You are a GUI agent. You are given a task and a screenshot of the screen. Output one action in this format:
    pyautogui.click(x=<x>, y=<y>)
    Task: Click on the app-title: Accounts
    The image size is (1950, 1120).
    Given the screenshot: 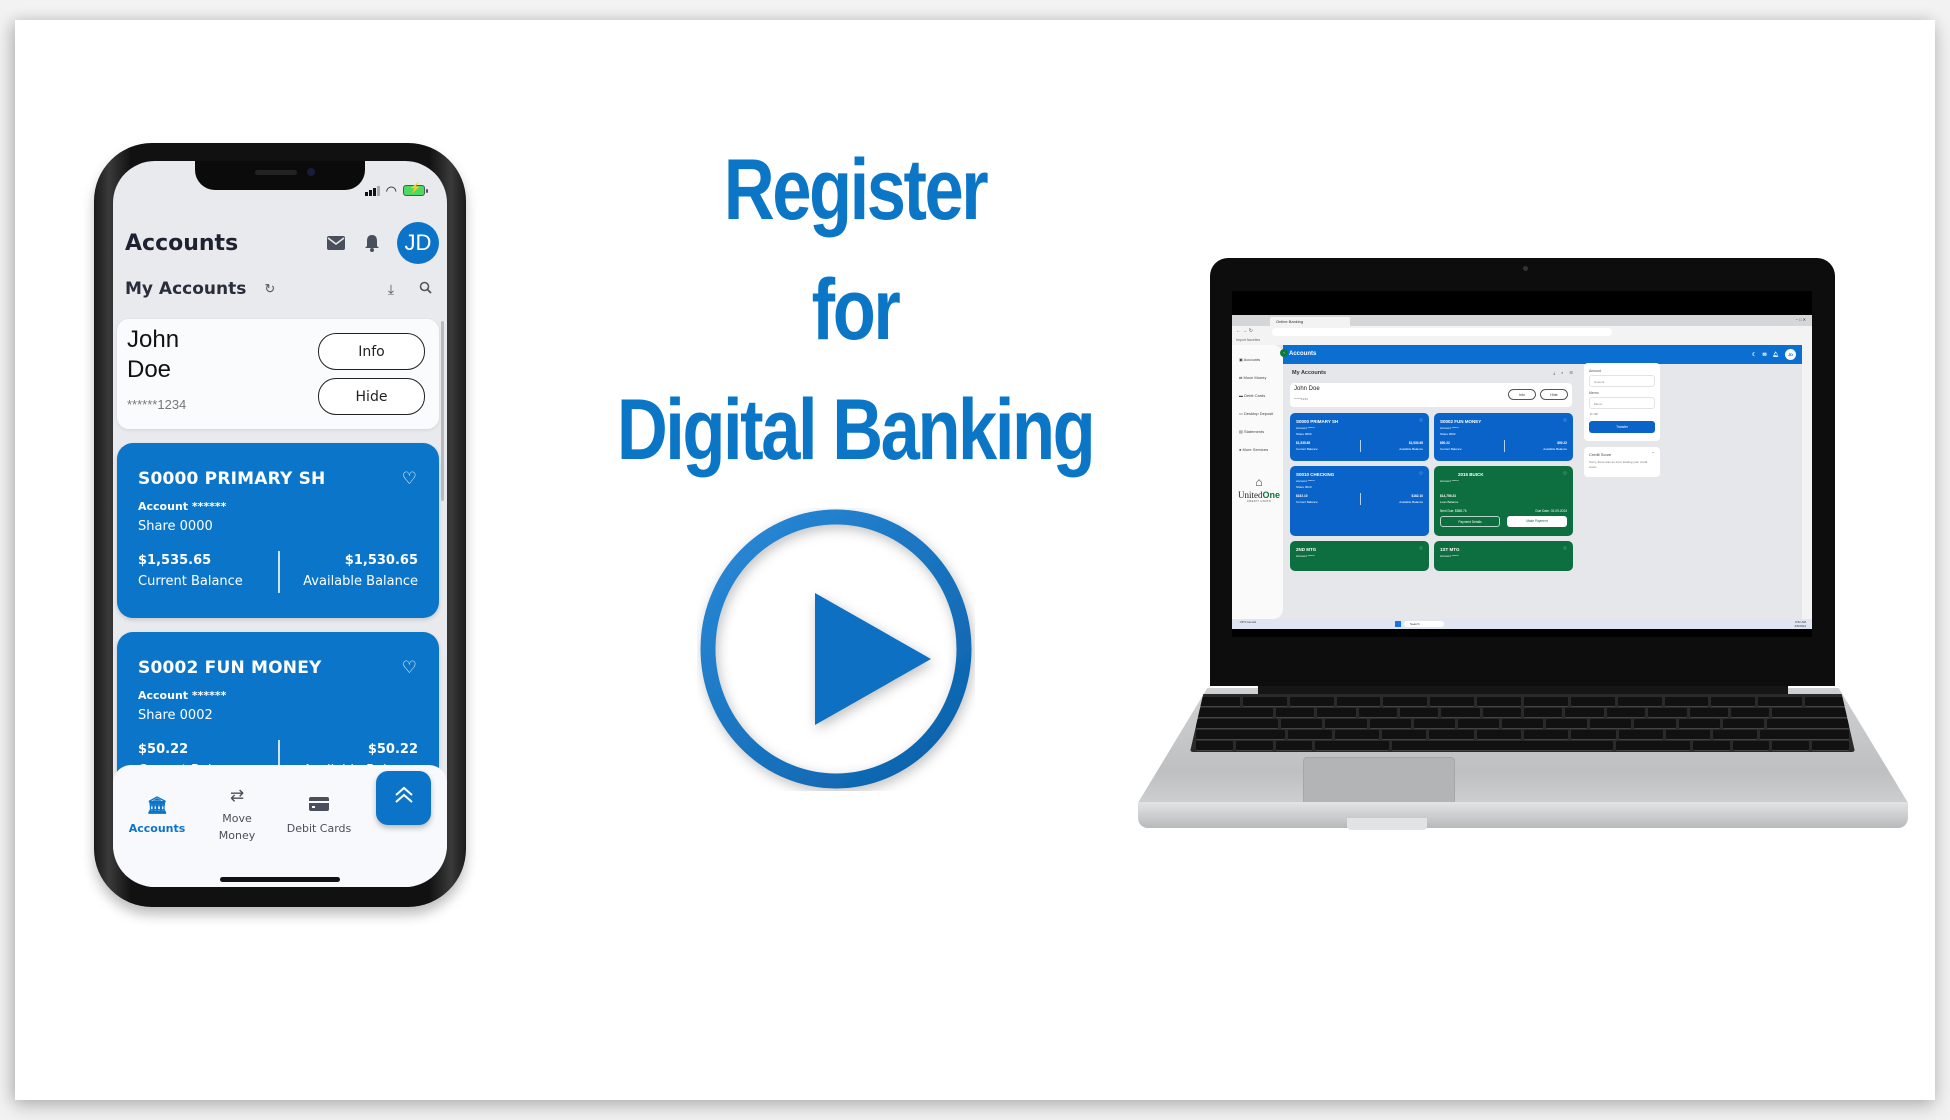 What is the action you would take?
    pyautogui.click(x=1303, y=354)
    